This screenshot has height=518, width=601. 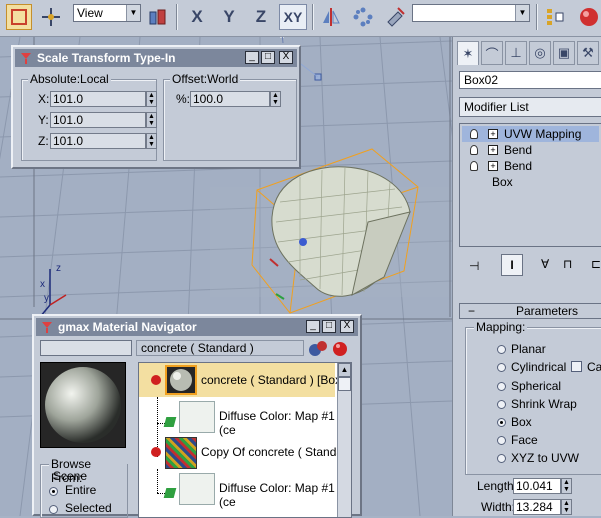 I want to click on axis-y-button: Y, so click(x=229, y=17).